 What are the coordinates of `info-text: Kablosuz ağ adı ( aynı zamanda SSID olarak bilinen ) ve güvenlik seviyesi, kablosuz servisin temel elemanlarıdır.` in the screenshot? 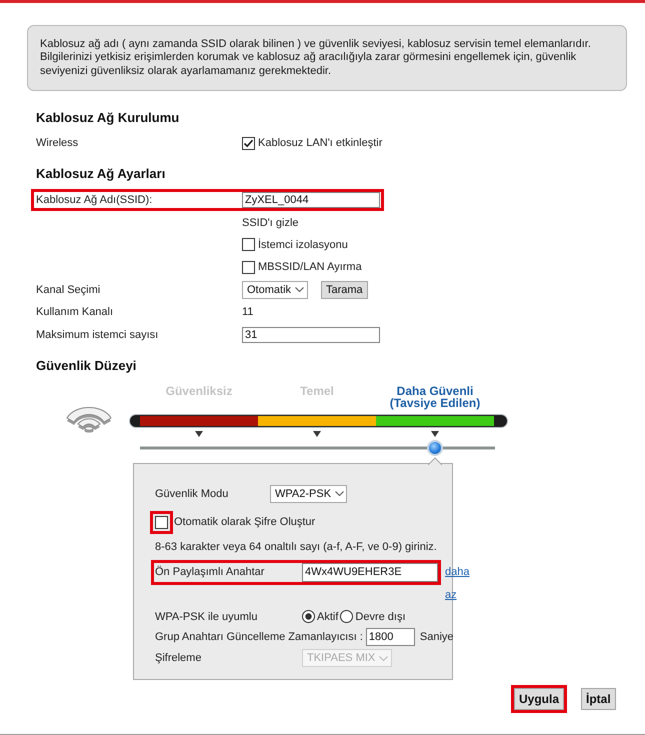 It's located at (316, 44).